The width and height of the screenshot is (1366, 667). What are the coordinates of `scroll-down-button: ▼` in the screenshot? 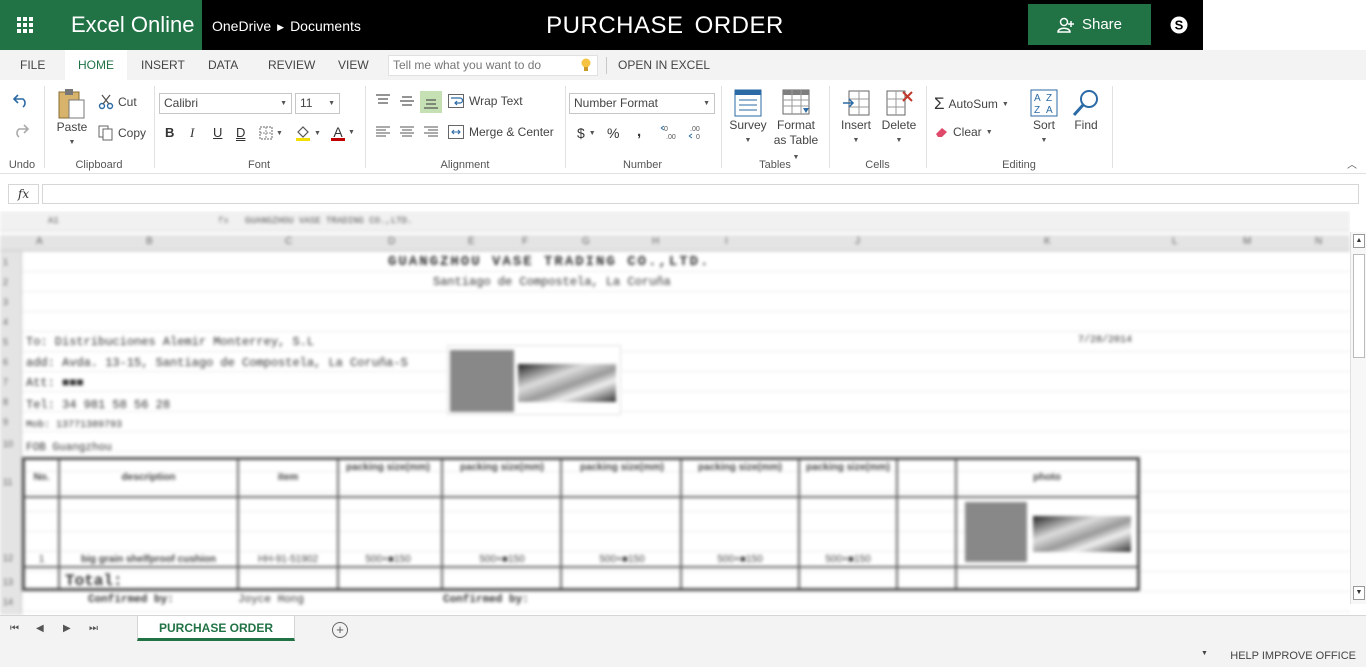 It's located at (1359, 593).